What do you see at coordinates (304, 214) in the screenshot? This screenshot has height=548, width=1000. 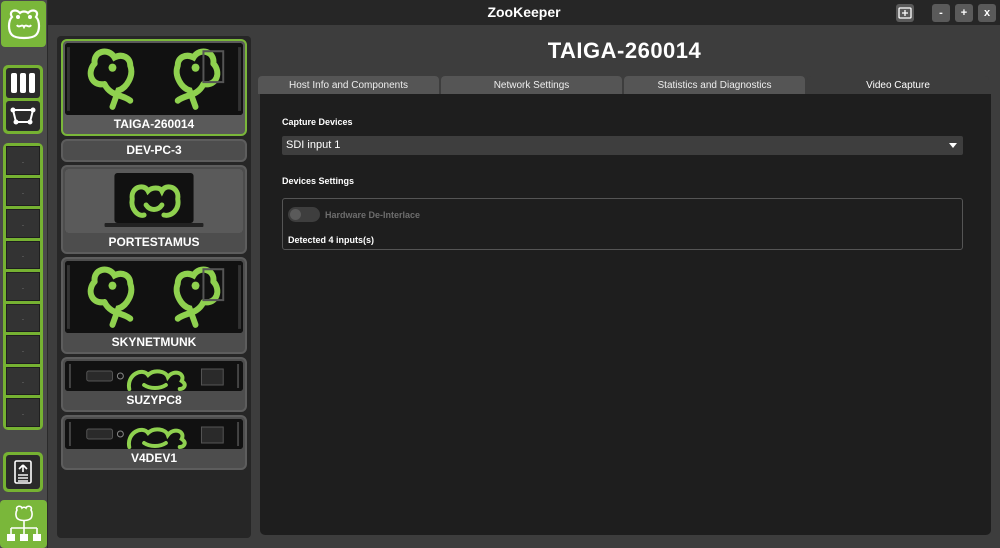 I see `deinterlace-toggle` at bounding box center [304, 214].